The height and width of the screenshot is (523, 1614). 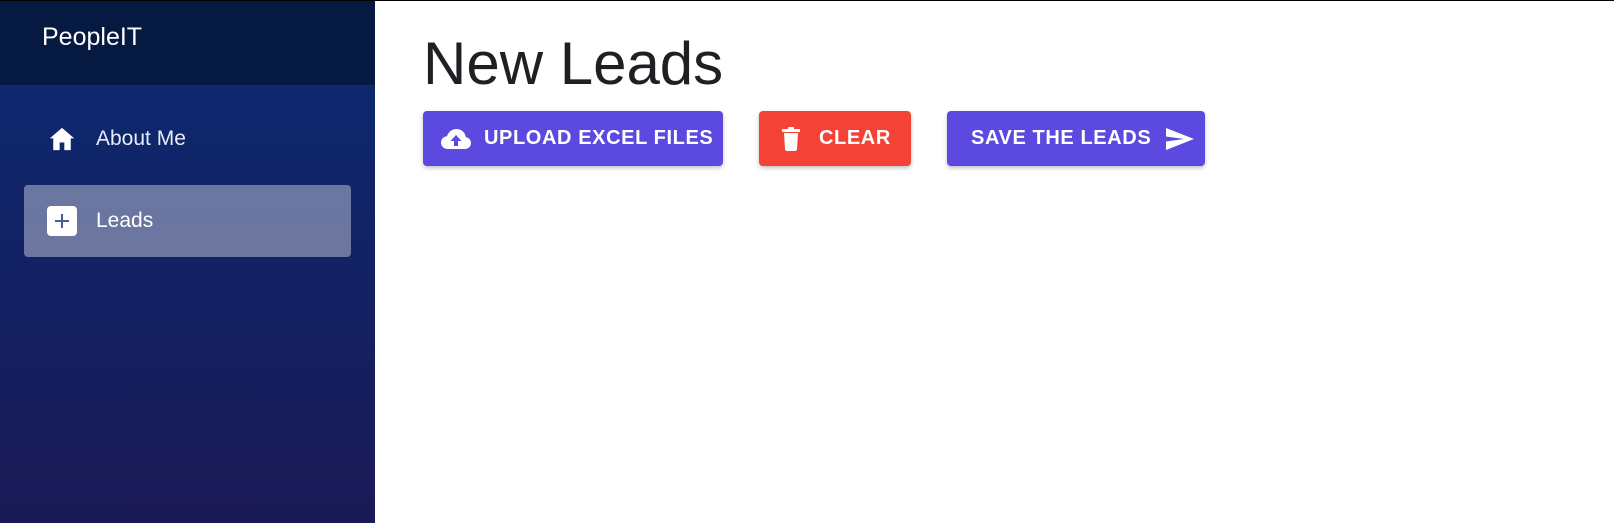 I want to click on clear-button: CLEAR, so click(x=835, y=138).